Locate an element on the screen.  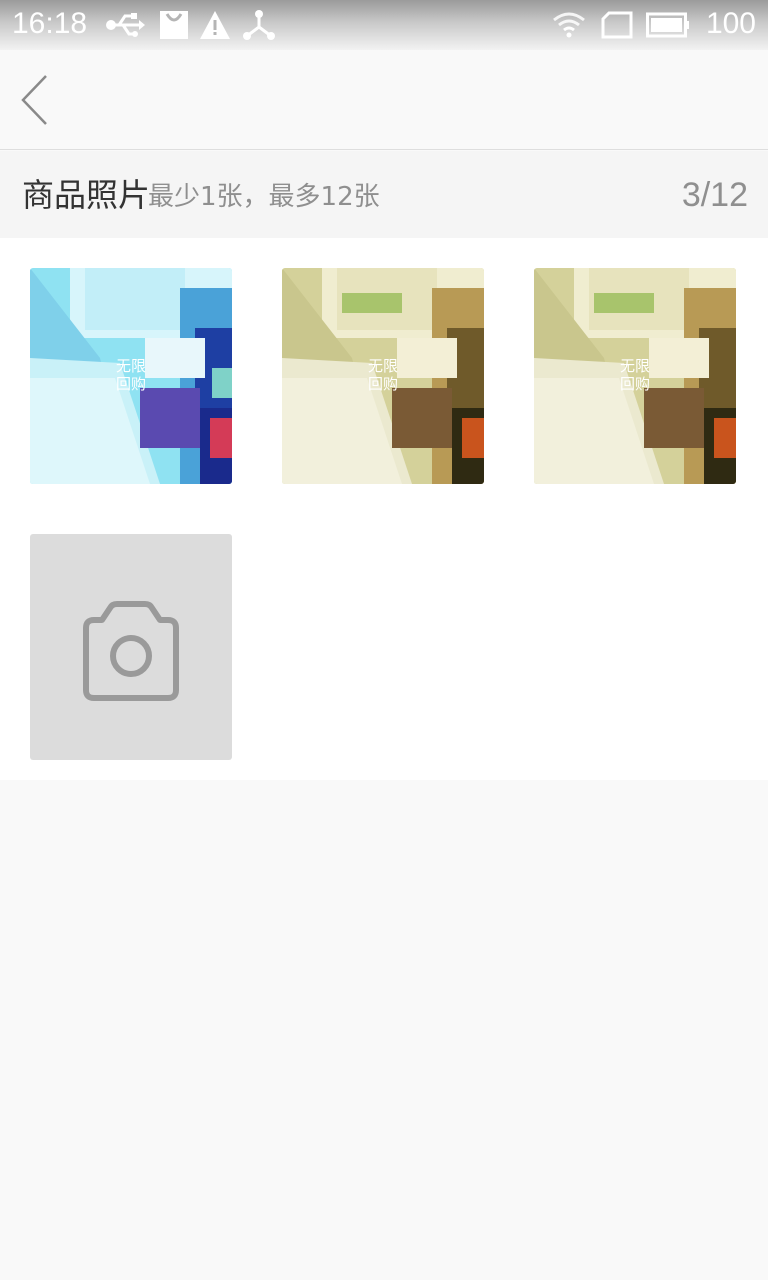
product-photo-2: 无限 回购 is located at coordinates (383, 376).